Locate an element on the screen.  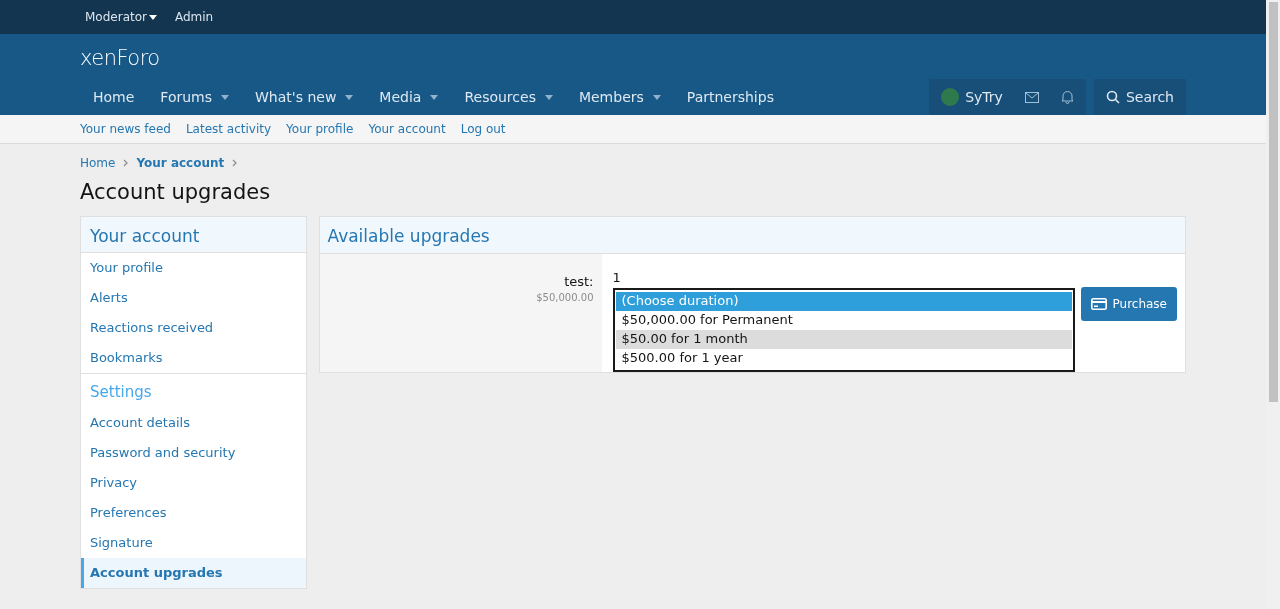
staff-link: Admin is located at coordinates (194, 17).